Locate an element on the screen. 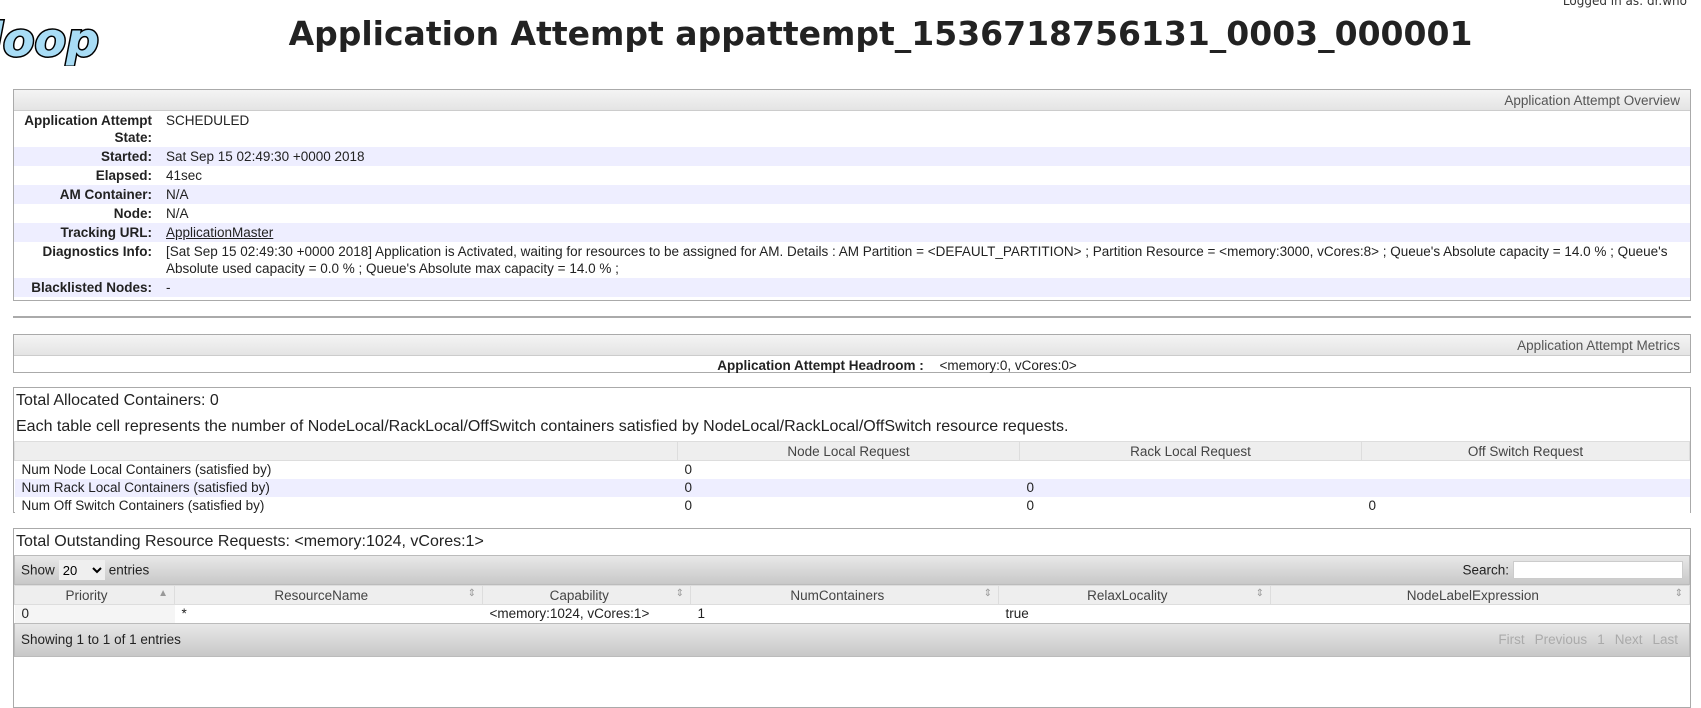 Image resolution: width=1701 pixels, height=708 pixels. entries-label: entries is located at coordinates (129, 570).